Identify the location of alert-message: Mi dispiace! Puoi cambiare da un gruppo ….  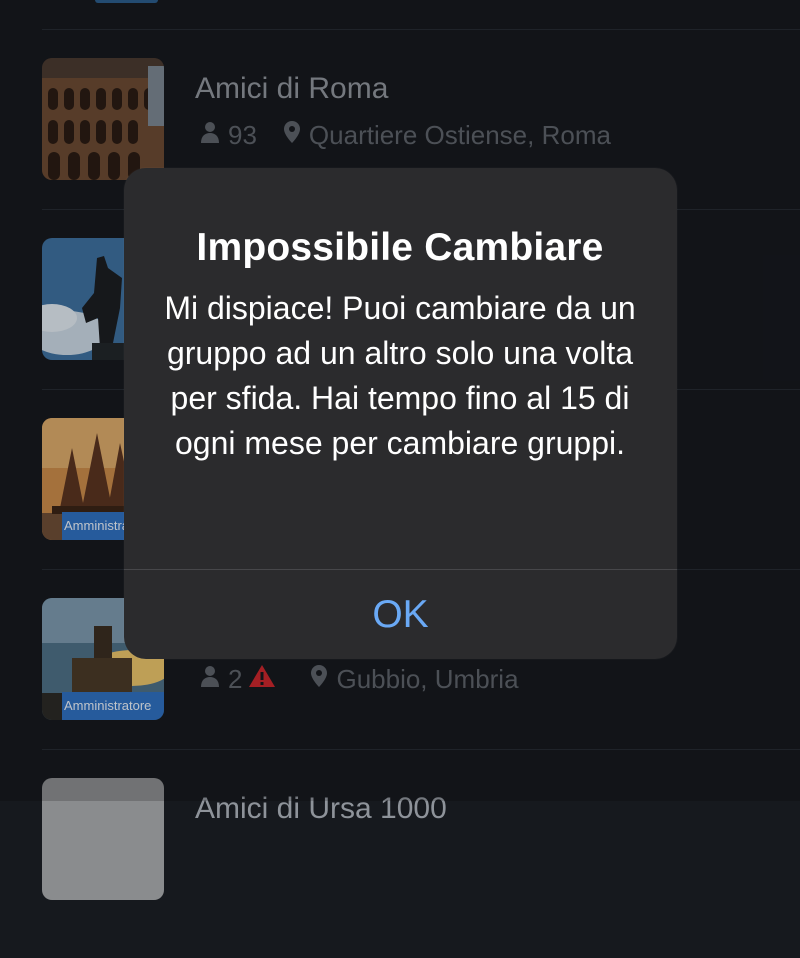
(400, 375).